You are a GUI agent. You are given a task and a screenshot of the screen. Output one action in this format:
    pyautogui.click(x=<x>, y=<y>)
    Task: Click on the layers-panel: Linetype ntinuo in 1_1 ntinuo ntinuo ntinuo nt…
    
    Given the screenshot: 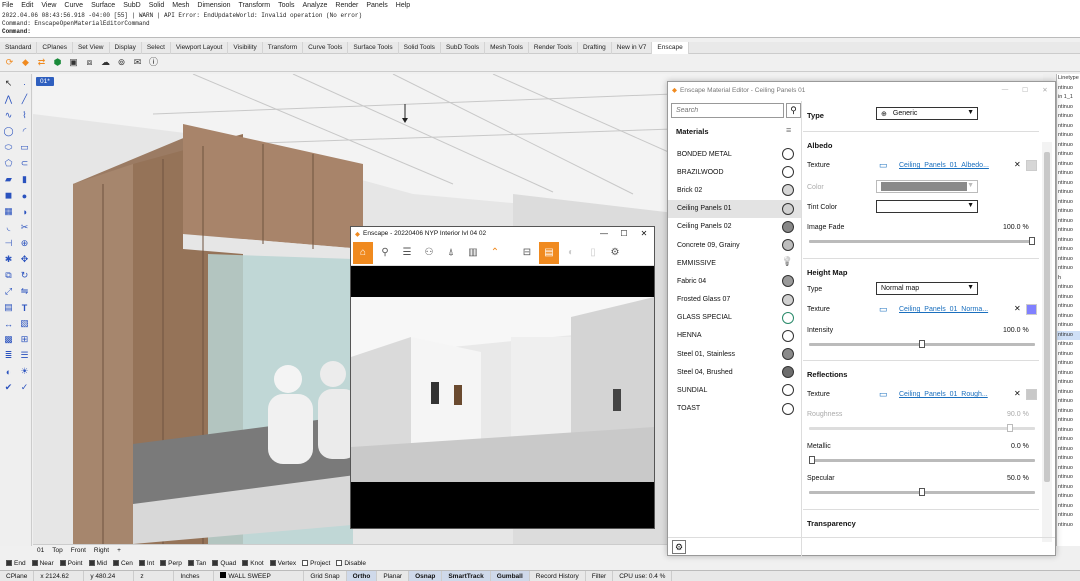 What is the action you would take?
    pyautogui.click(x=1068, y=310)
    